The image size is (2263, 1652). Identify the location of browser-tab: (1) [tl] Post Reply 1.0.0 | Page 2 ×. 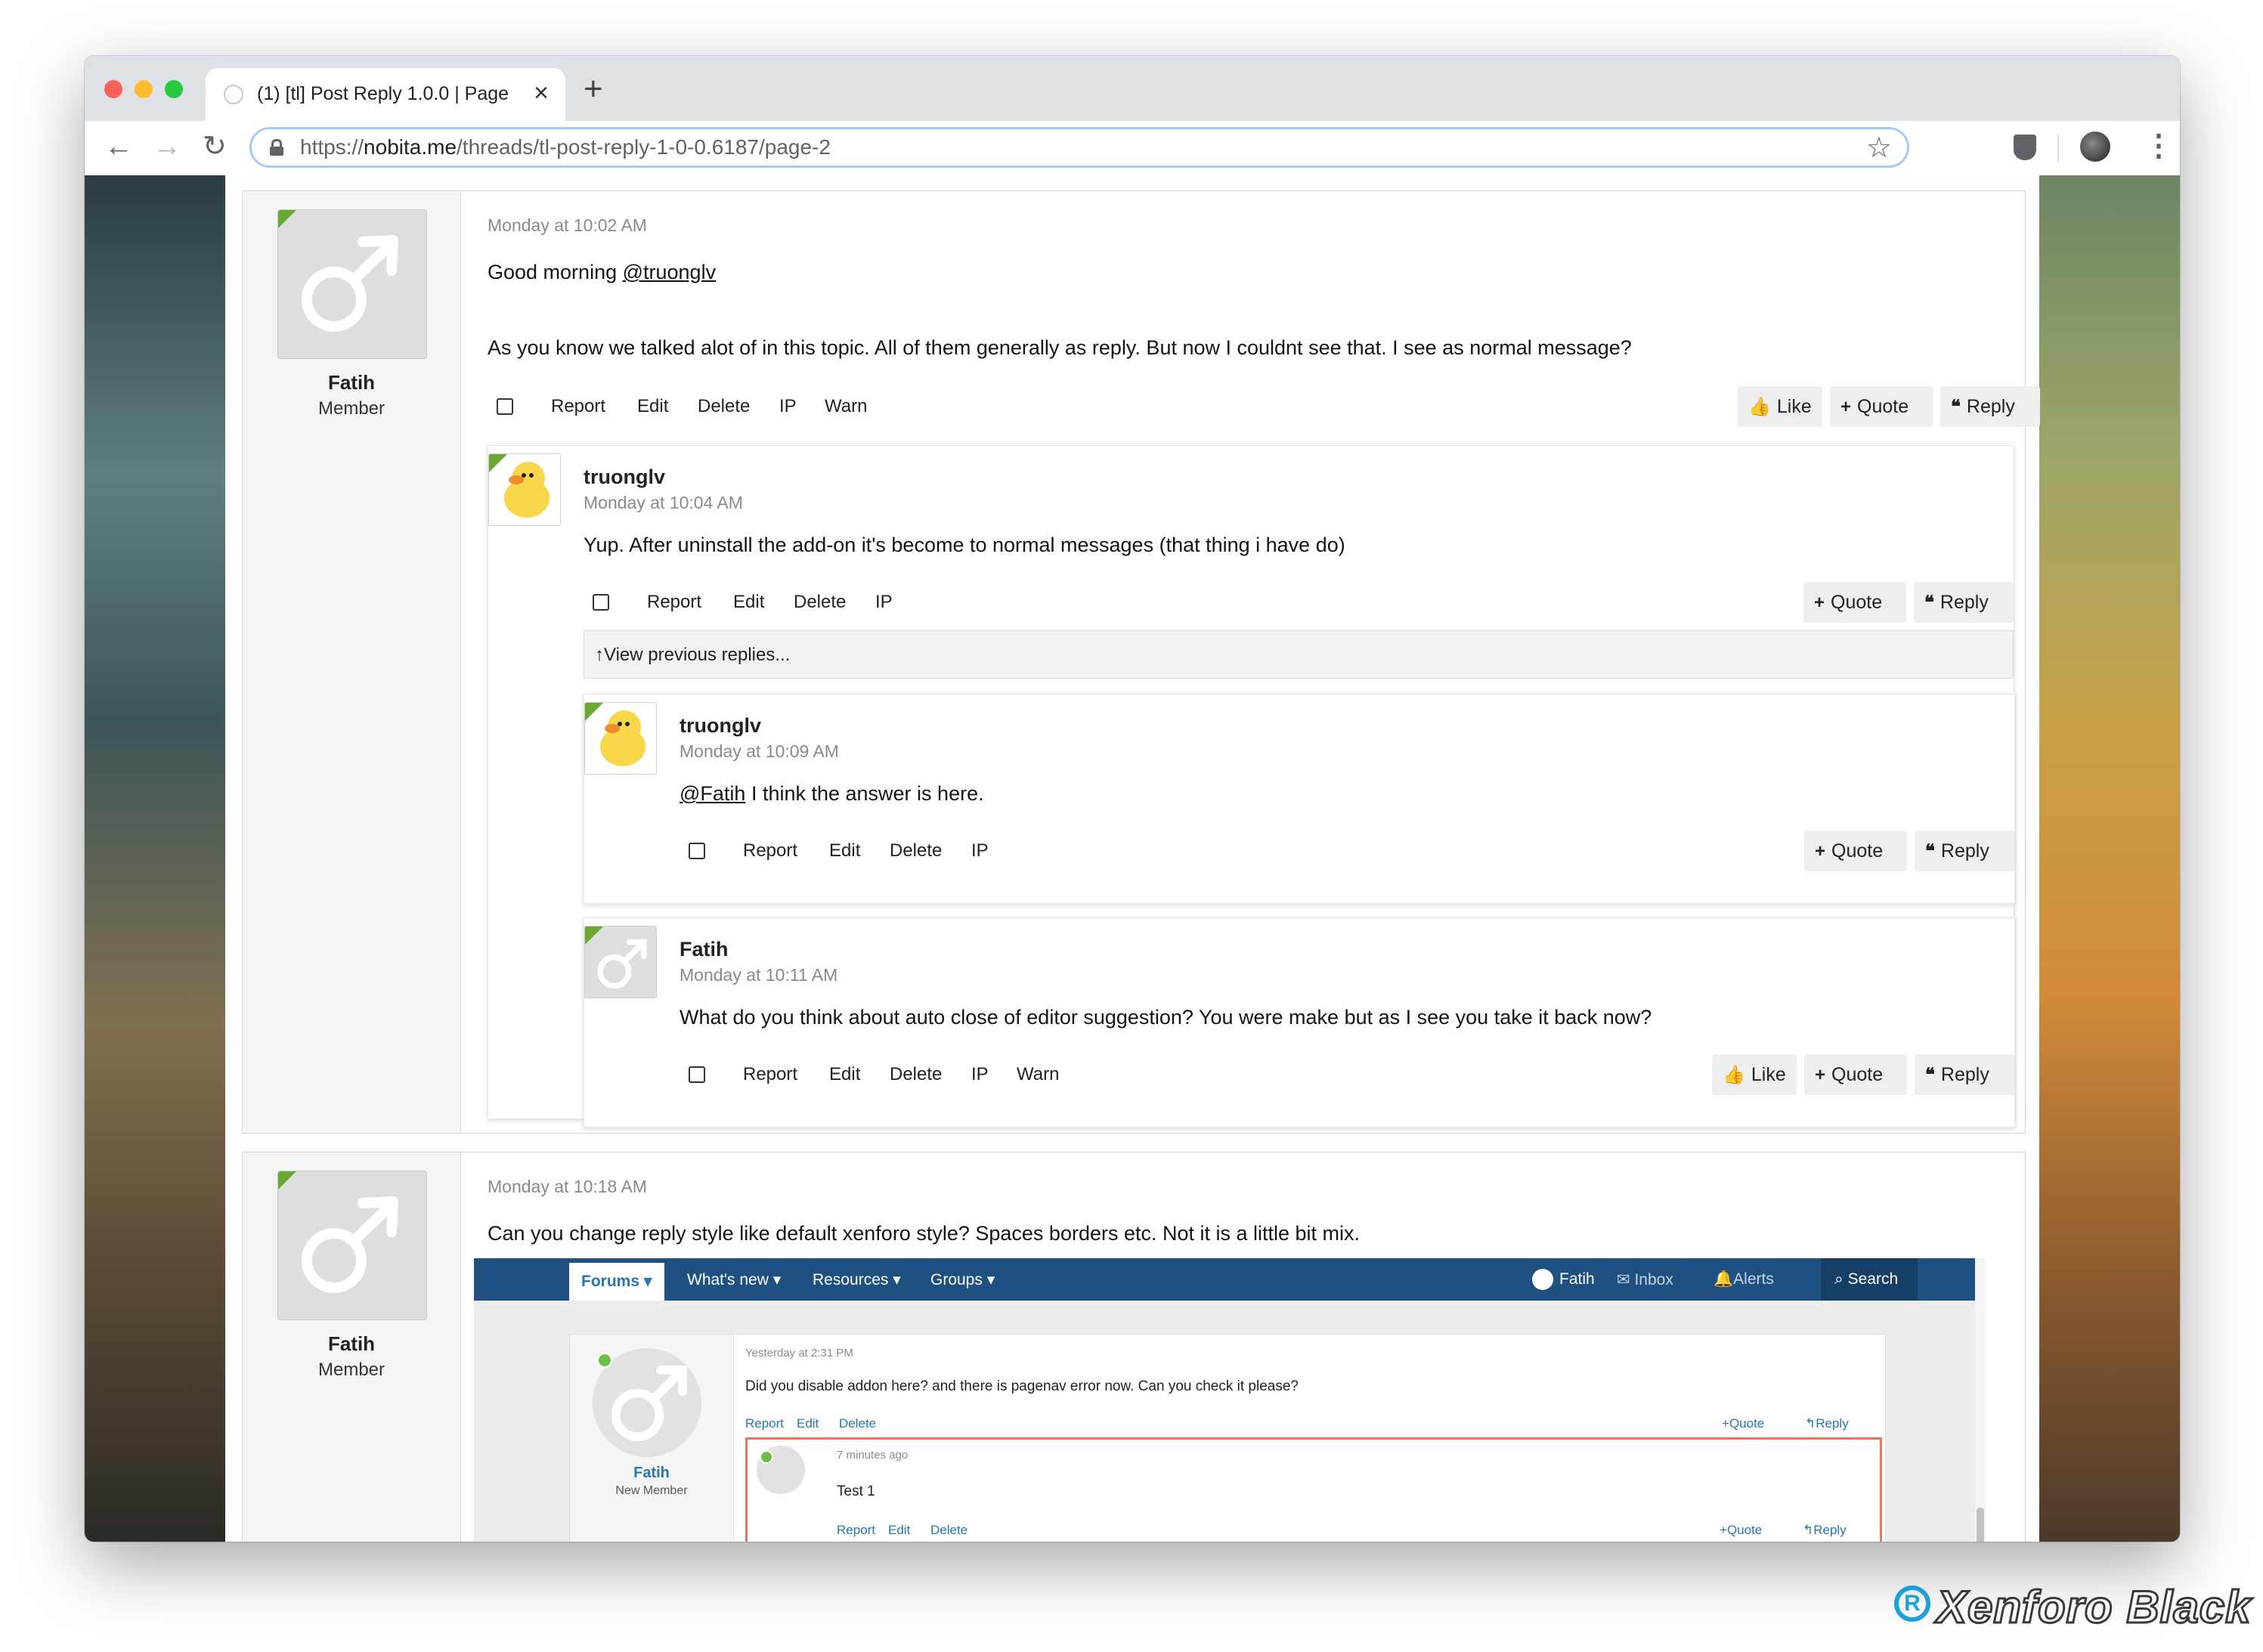
(385, 94).